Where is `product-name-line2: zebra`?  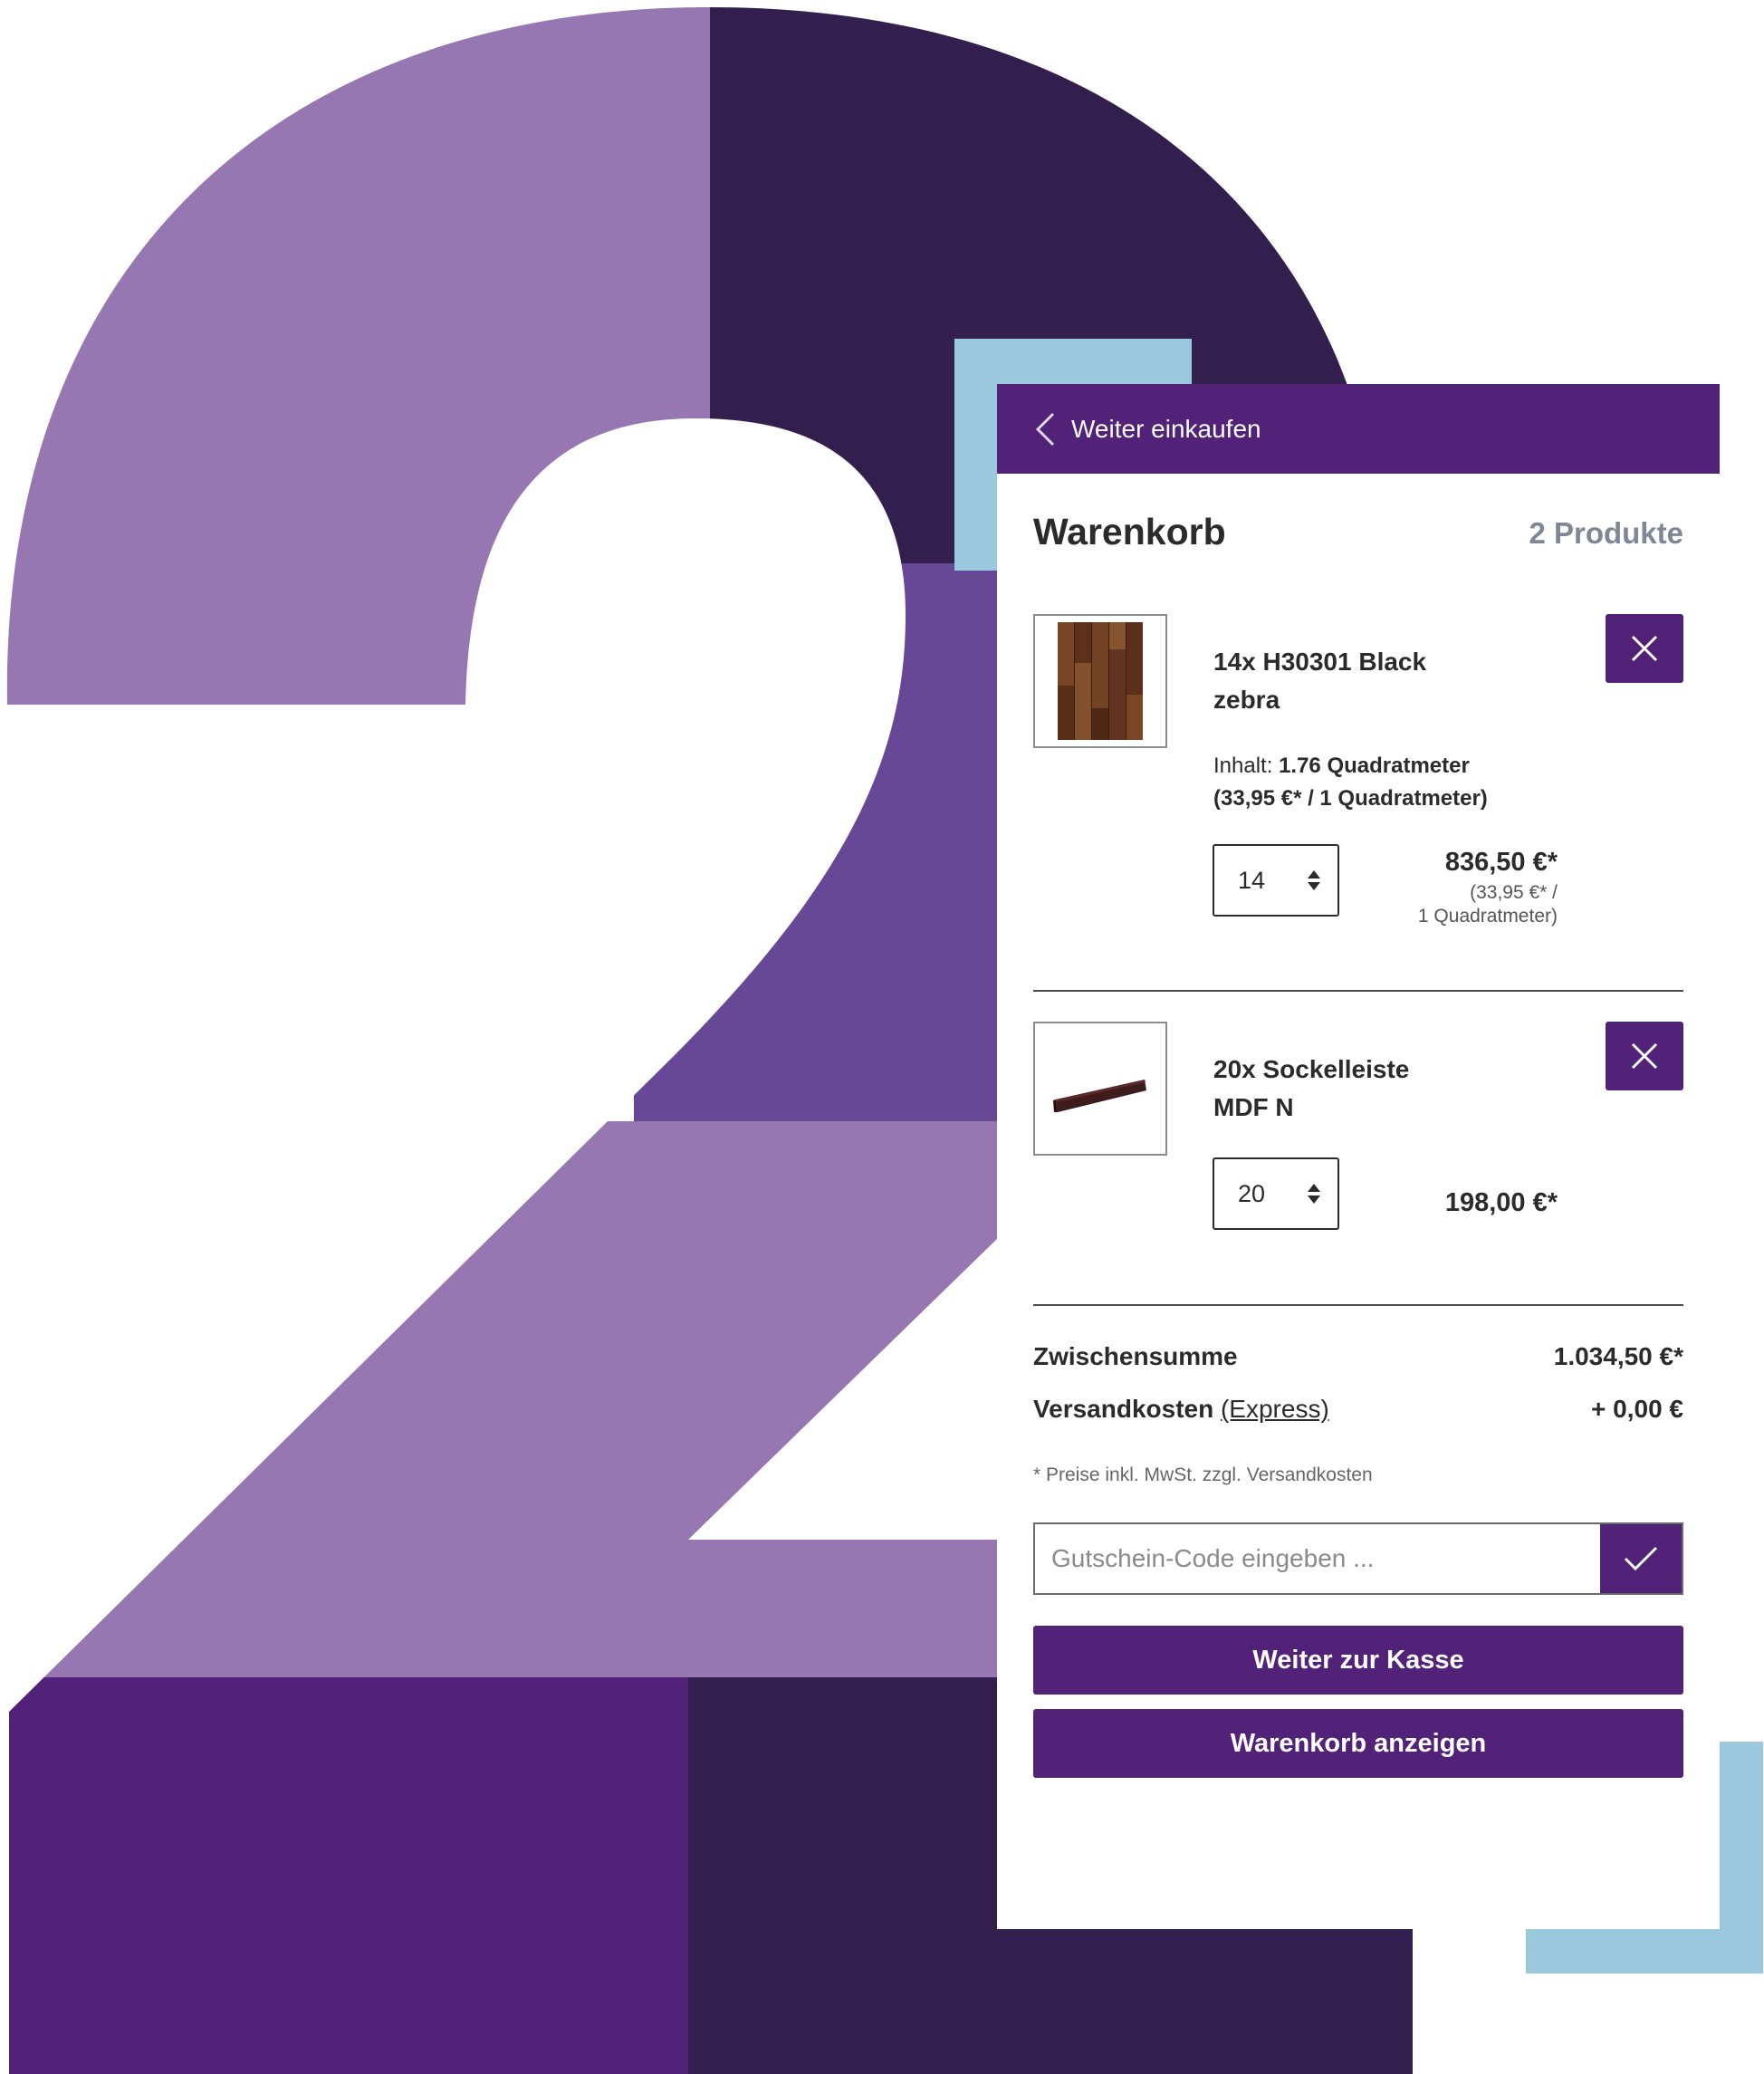
product-name-line2: zebra is located at coordinates (1246, 700).